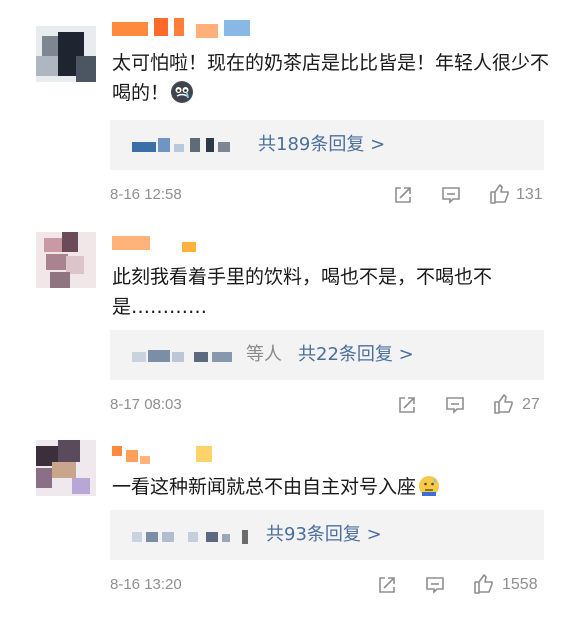 This screenshot has height=621, width=579. What do you see at coordinates (531, 404) in the screenshot?
I see `like-count: 27` at bounding box center [531, 404].